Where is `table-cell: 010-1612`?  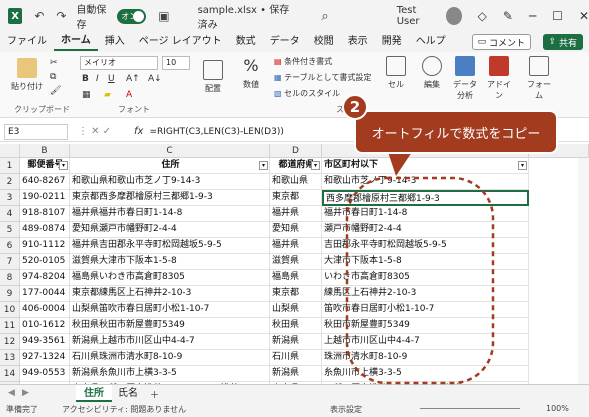
table-cell: 010-1612 is located at coordinates (45, 326).